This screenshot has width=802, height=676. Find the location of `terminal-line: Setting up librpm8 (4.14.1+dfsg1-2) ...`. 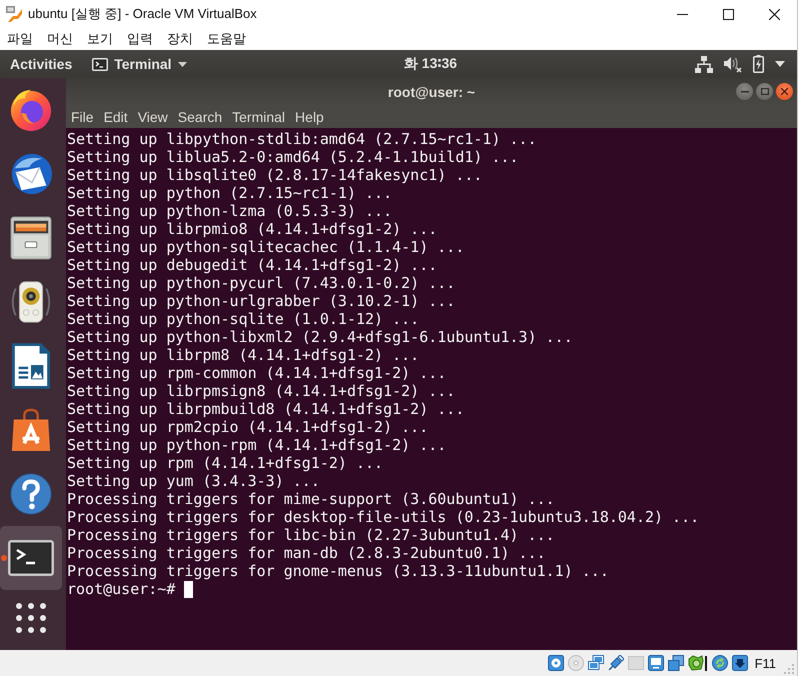

terminal-line: Setting up librpm8 (4.14.1+dfsg1-2) ... is located at coordinates (243, 355).